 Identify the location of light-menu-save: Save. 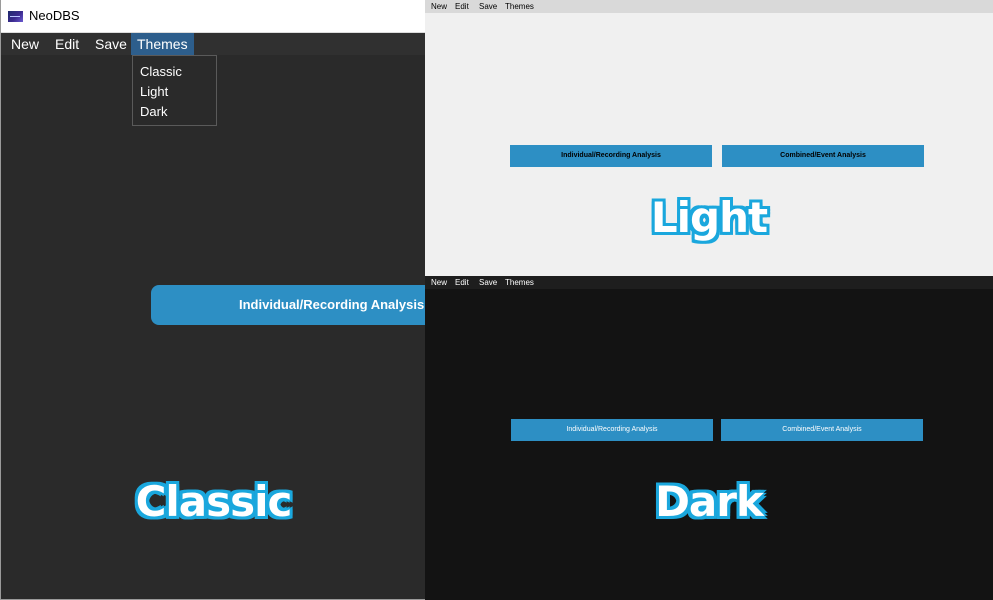
(488, 6).